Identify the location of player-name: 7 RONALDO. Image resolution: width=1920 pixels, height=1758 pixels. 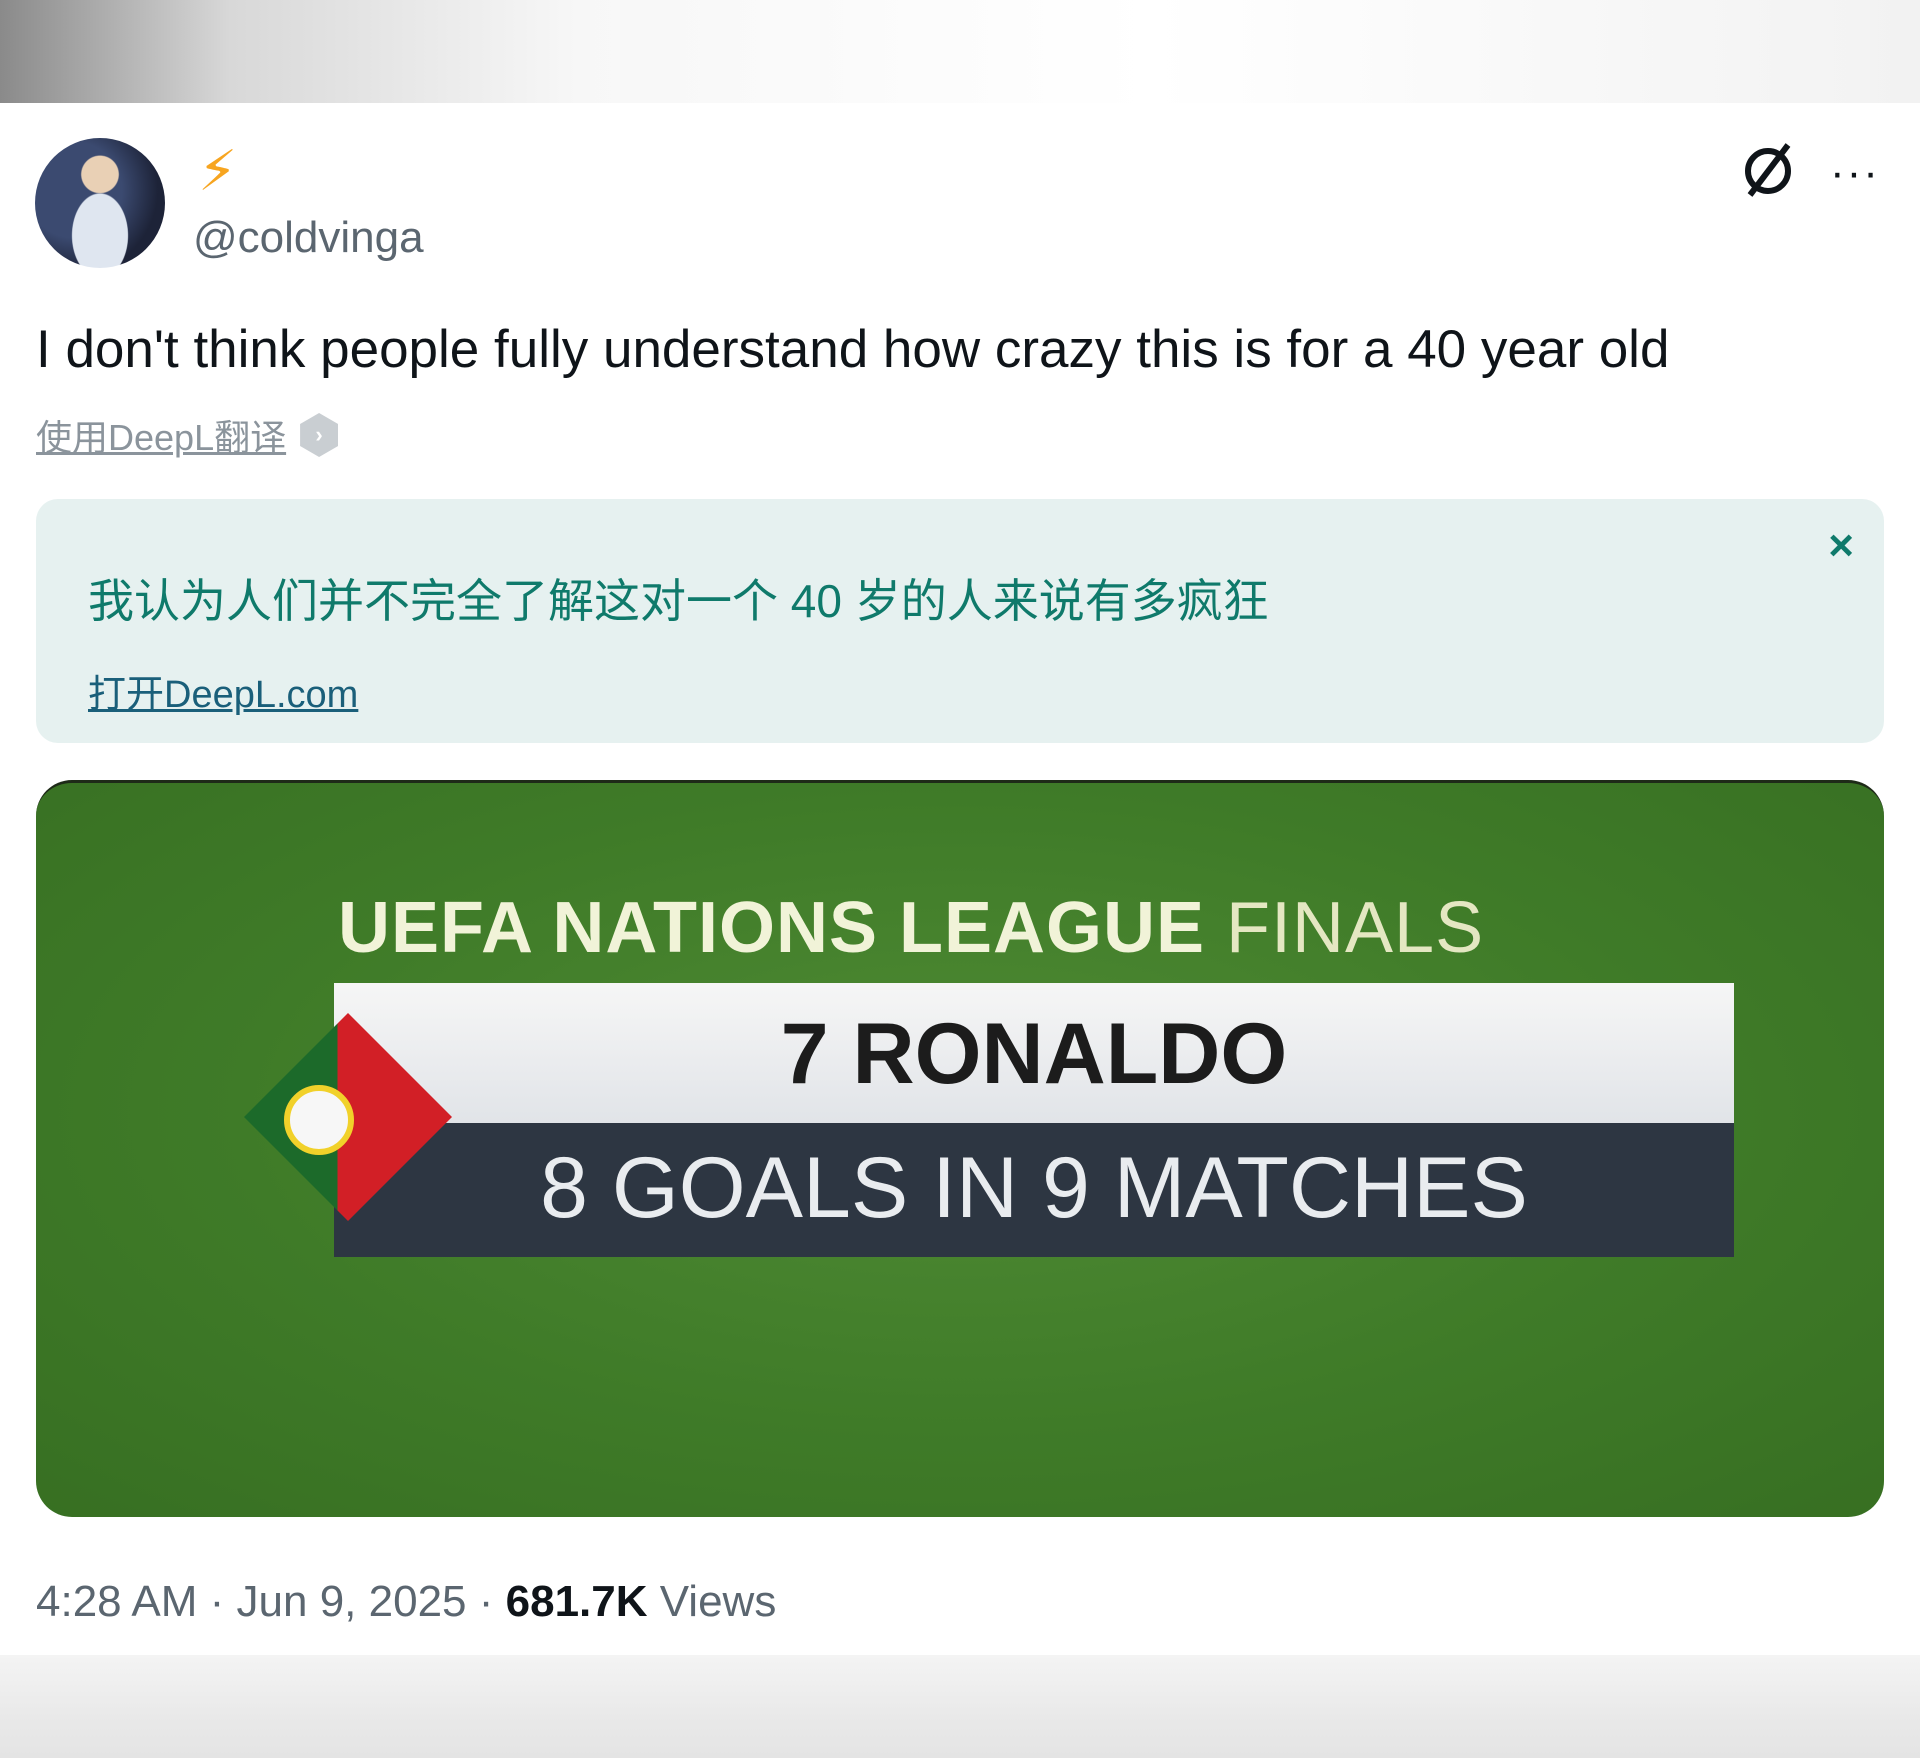
(1034, 1054).